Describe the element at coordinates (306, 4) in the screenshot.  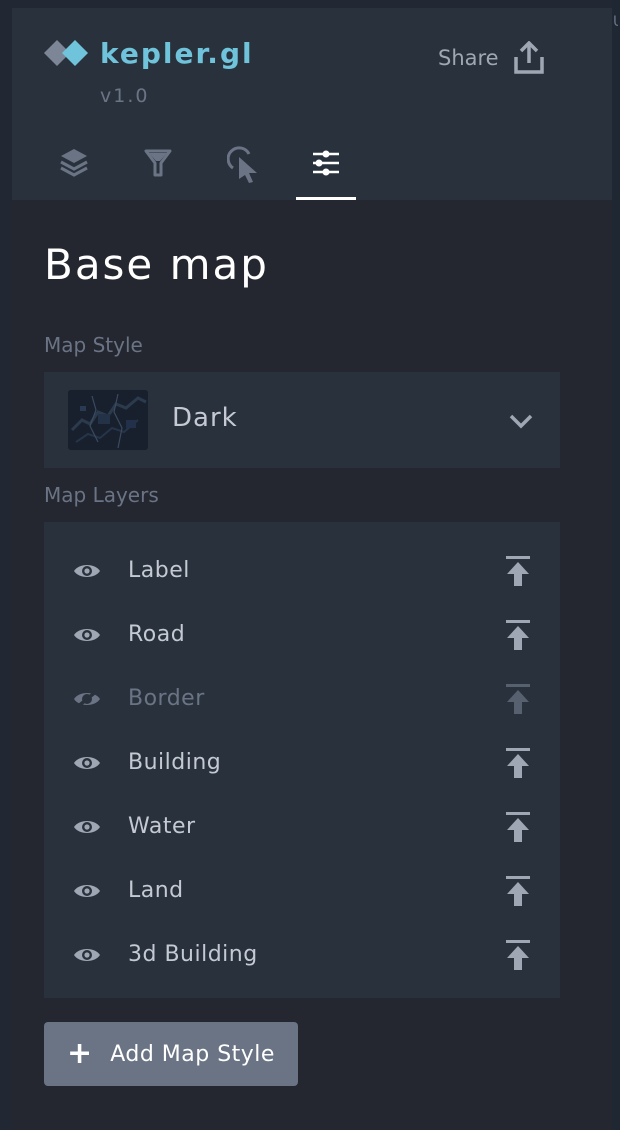
I see `top-edge` at that location.